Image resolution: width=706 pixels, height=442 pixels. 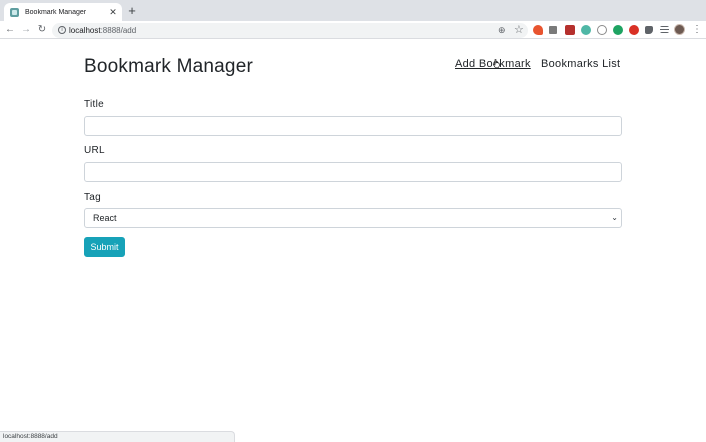 What do you see at coordinates (353, 172) in the screenshot?
I see `url-input` at bounding box center [353, 172].